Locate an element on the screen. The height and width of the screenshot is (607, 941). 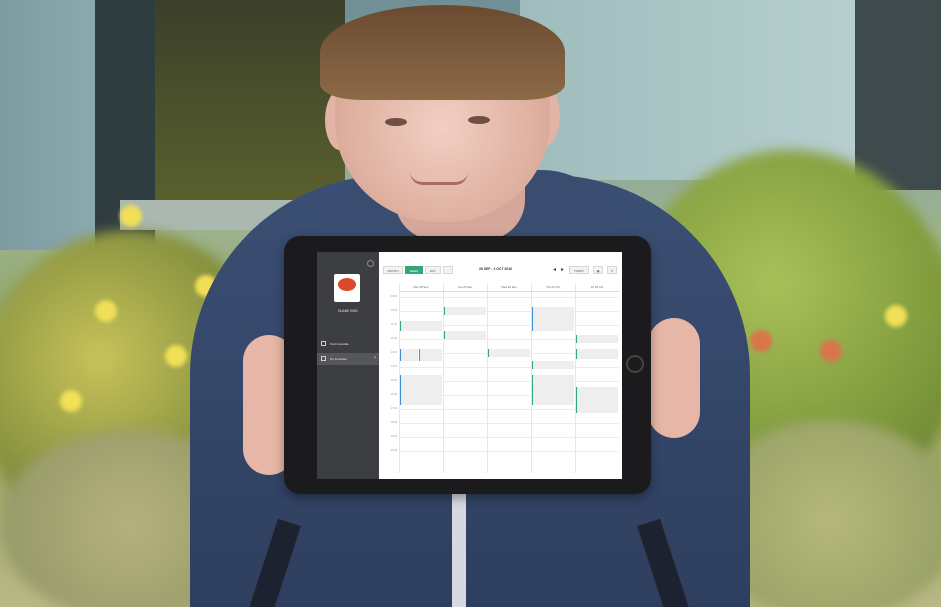
logo-mark-icon is located at coordinates (347, 284).